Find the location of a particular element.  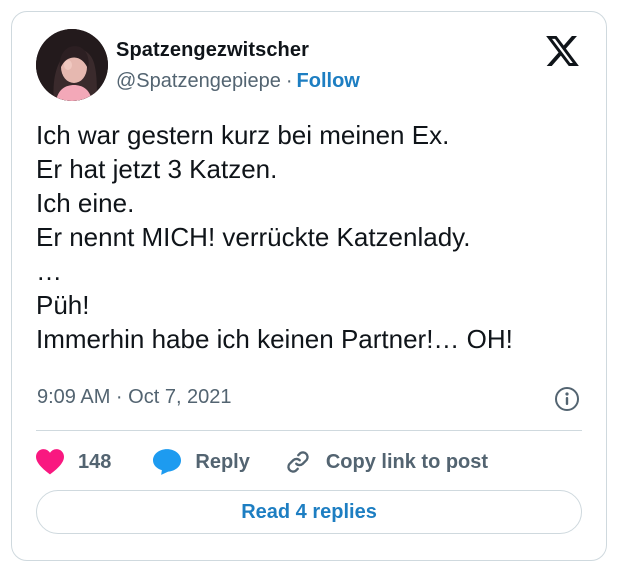

avatar is located at coordinates (72, 65).